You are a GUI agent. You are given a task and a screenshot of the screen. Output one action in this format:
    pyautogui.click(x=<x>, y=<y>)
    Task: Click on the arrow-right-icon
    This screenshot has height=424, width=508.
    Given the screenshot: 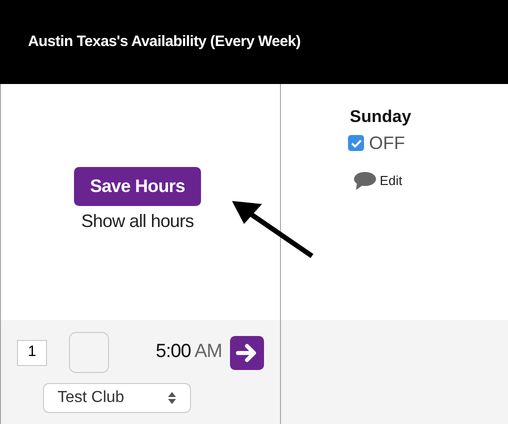 What is the action you would take?
    pyautogui.click(x=247, y=352)
    